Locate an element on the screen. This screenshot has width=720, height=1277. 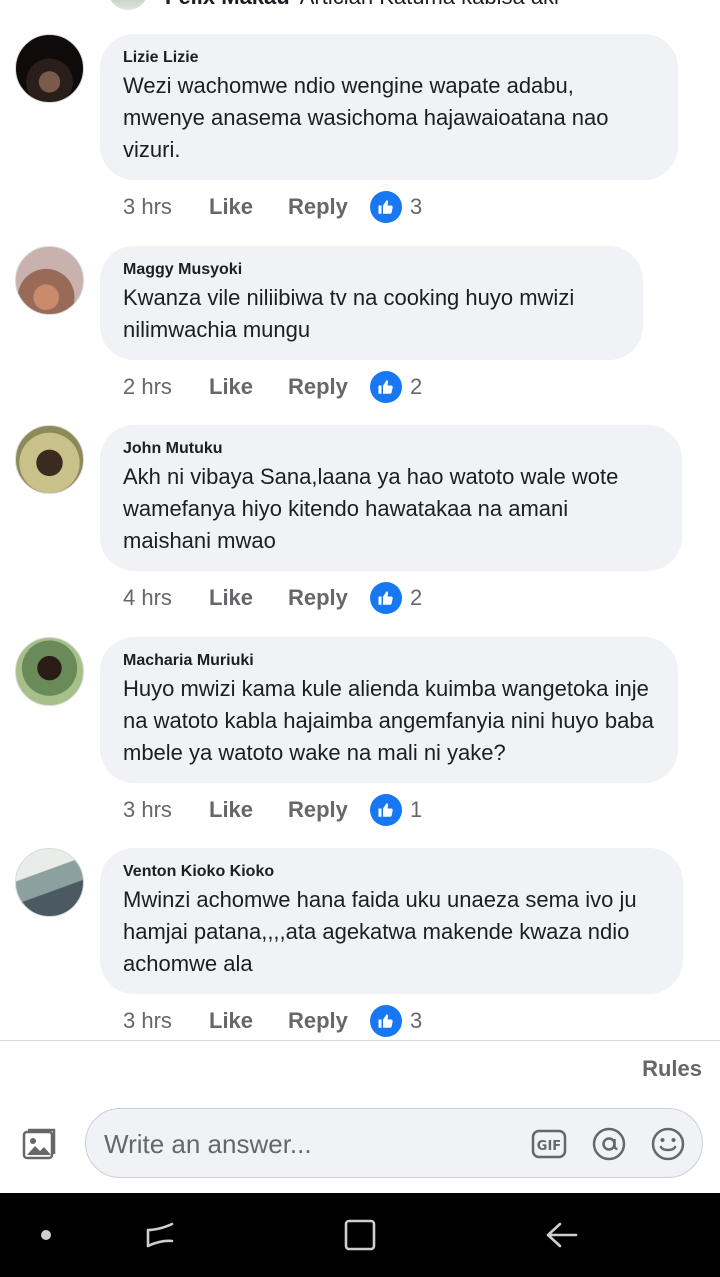
reaction-summary: 1 is located at coordinates (396, 810).